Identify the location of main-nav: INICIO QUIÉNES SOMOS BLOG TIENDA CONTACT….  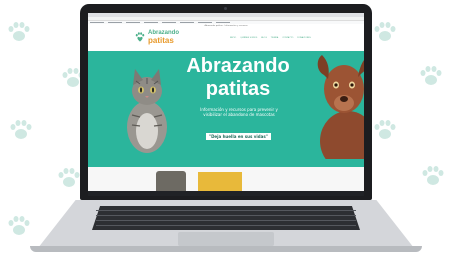
(270, 38).